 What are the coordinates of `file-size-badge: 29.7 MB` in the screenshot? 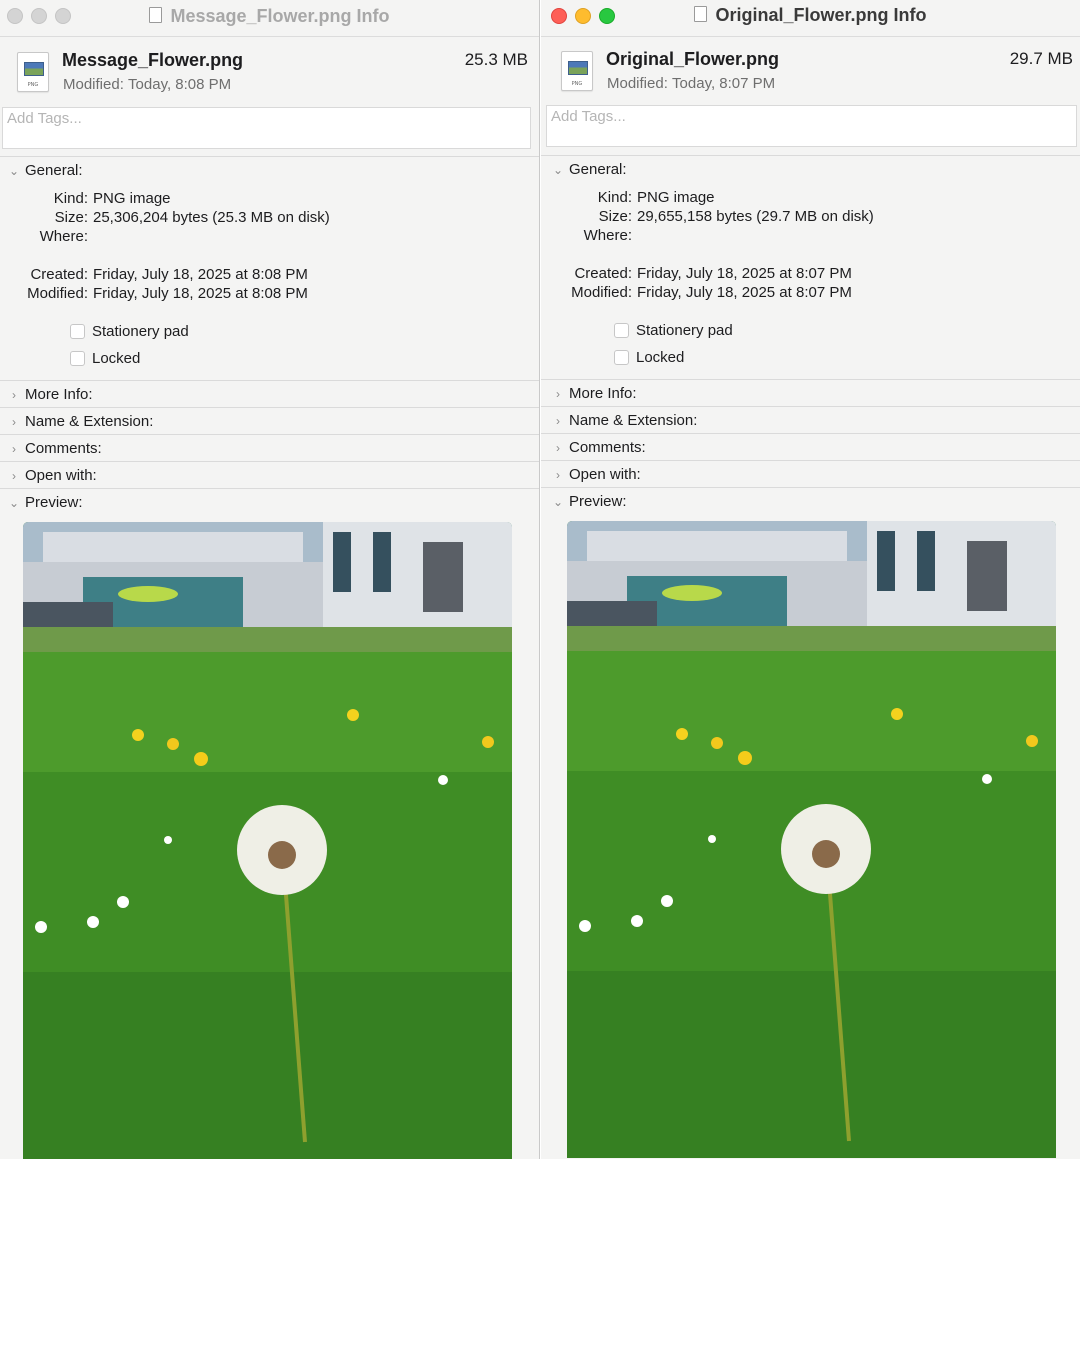 It's located at (1041, 58).